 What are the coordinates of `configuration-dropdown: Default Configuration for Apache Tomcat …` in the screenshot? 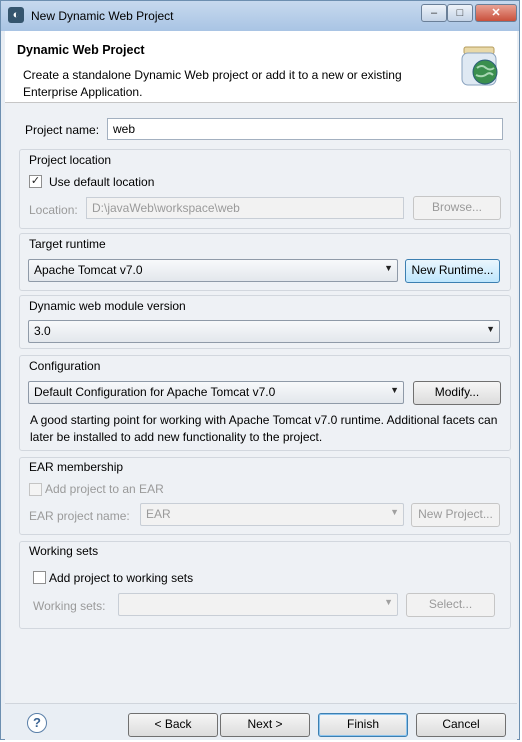 It's located at (216, 392).